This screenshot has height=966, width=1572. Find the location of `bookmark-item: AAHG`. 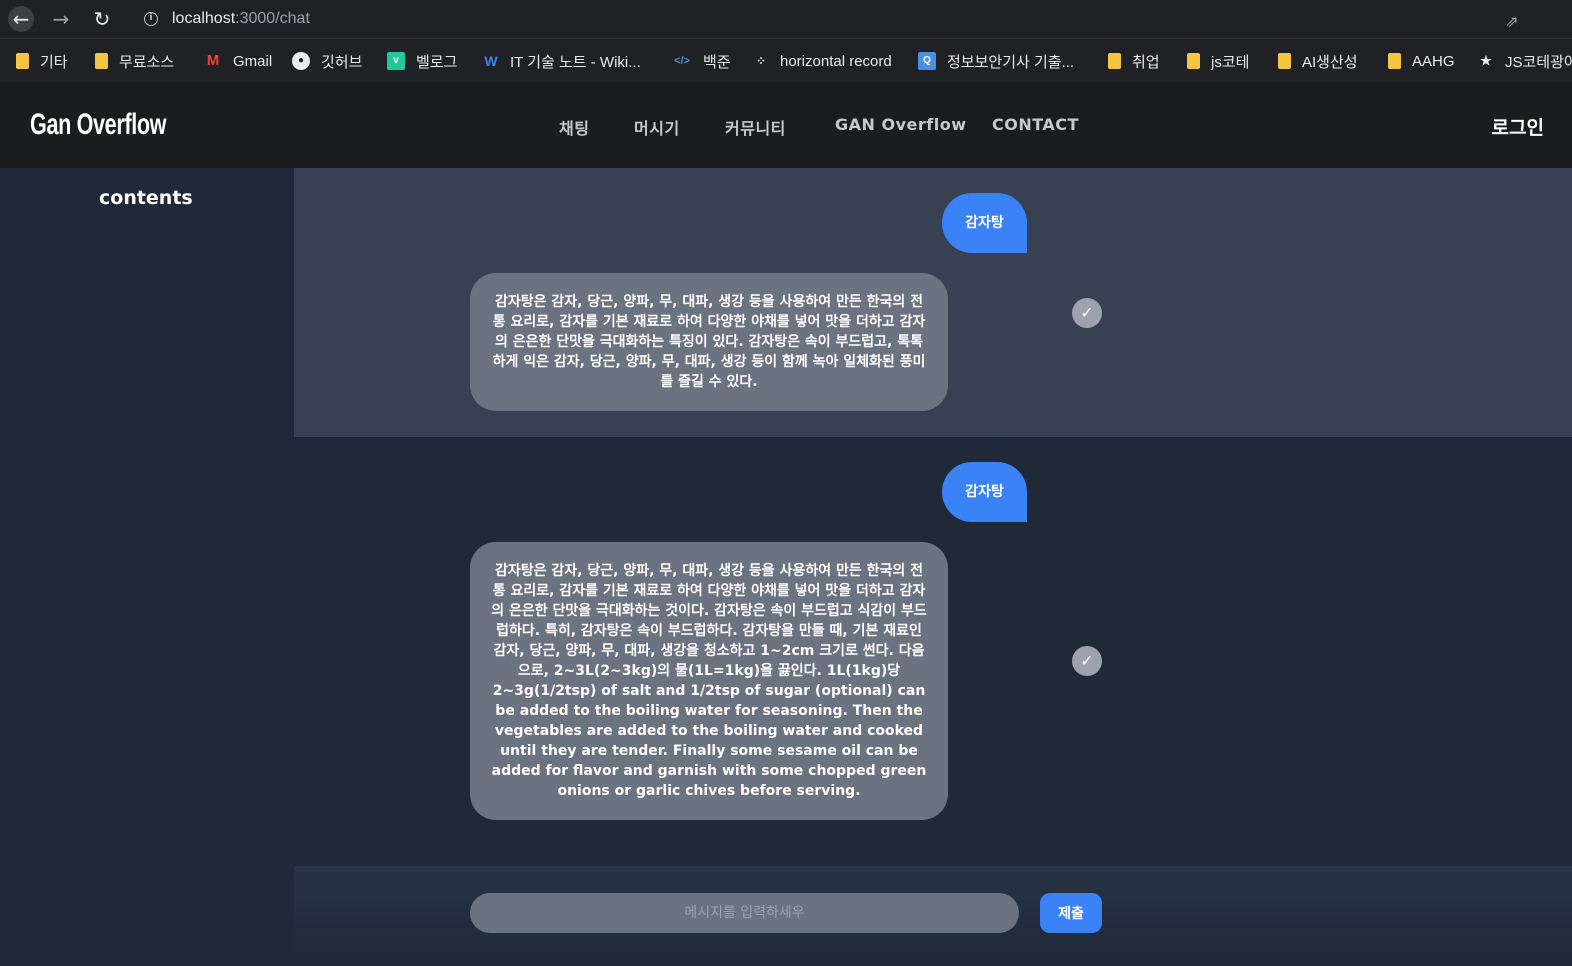

bookmark-item: AAHG is located at coordinates (1421, 61).